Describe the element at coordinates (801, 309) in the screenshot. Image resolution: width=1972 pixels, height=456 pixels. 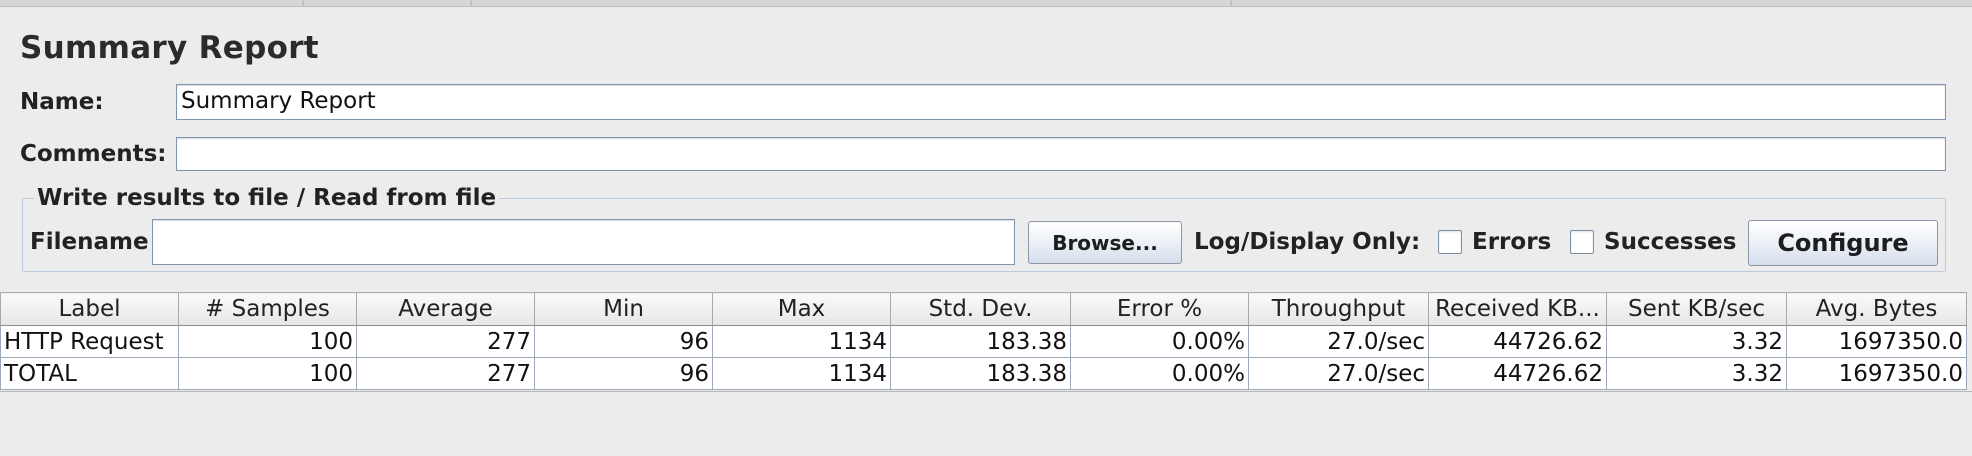
I see `column-header: Max` at that location.